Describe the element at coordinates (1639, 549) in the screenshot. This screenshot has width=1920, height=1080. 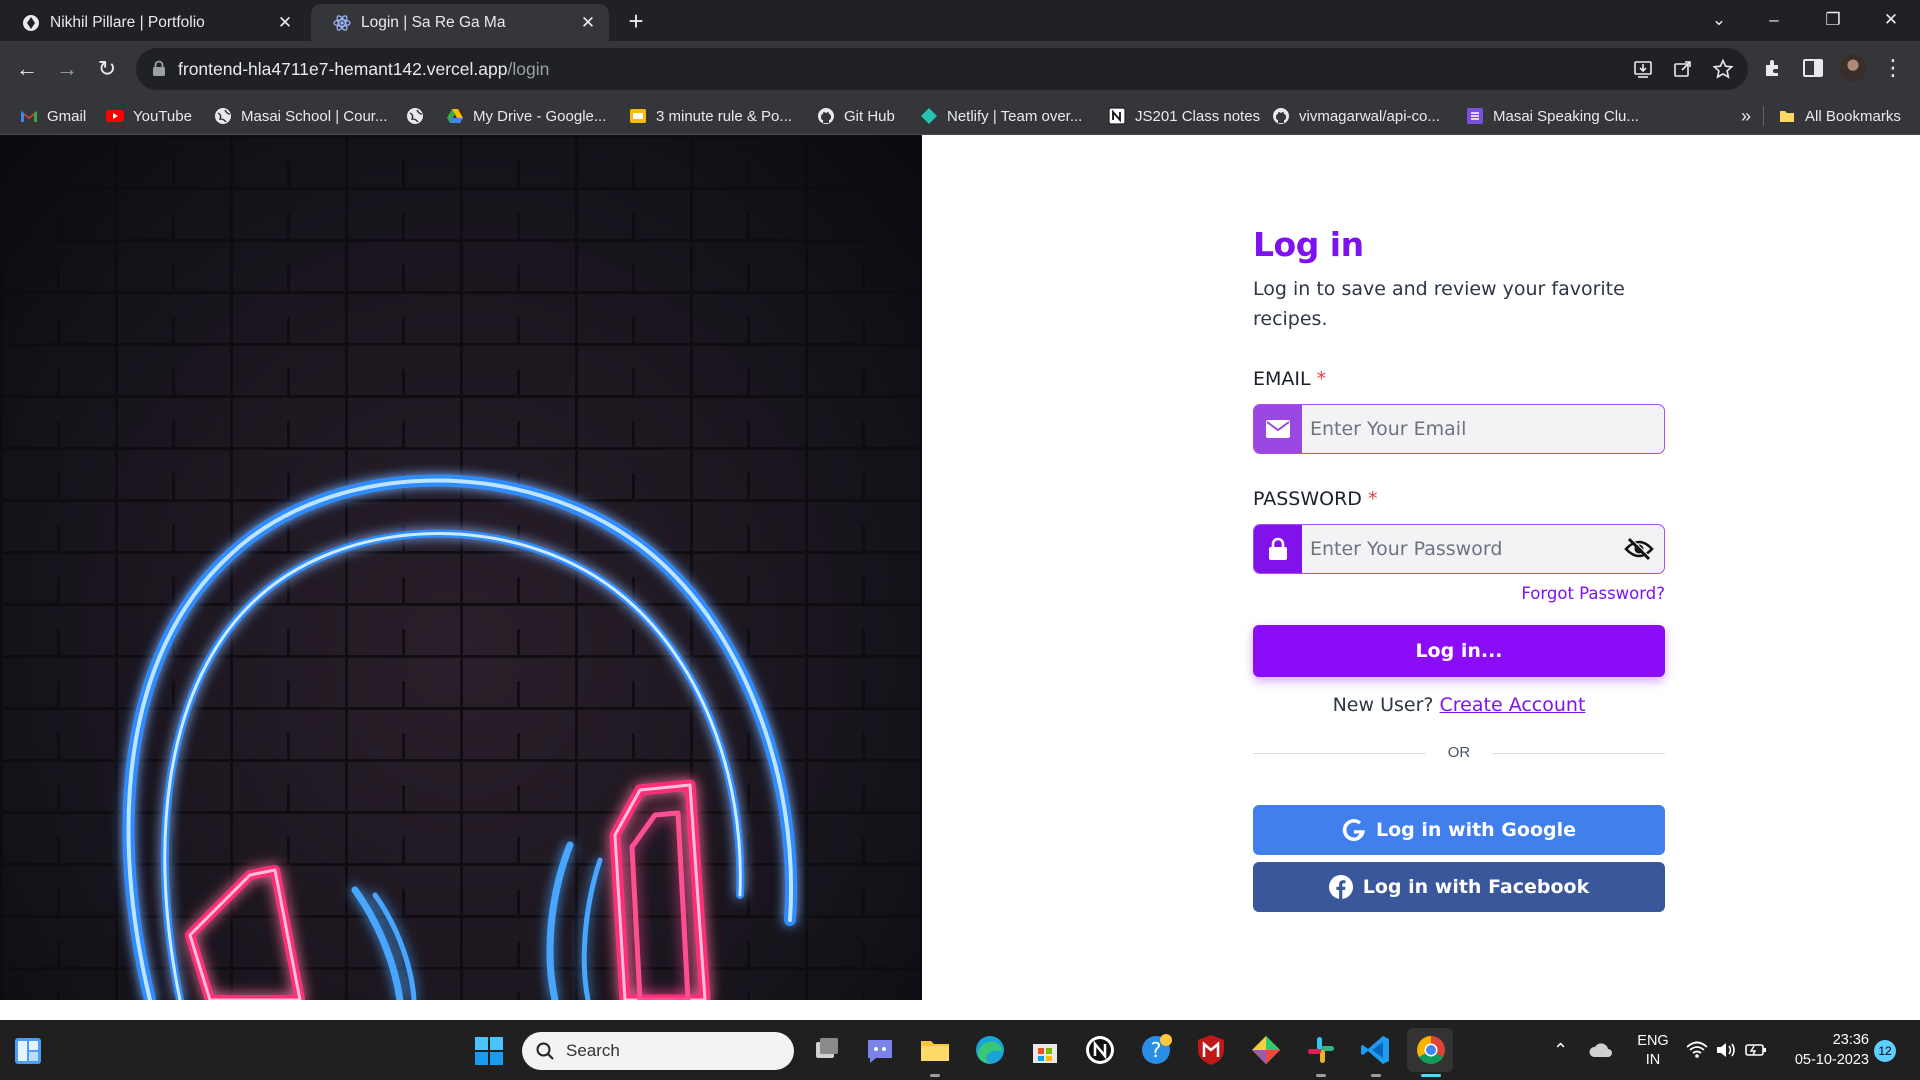
I see `eye-slash-icon` at that location.